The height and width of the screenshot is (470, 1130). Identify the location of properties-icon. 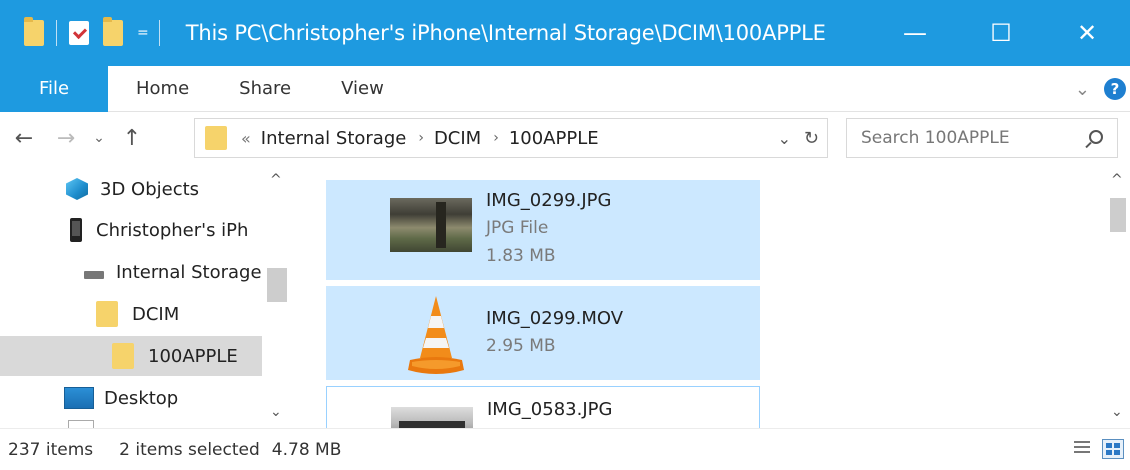
(79, 33).